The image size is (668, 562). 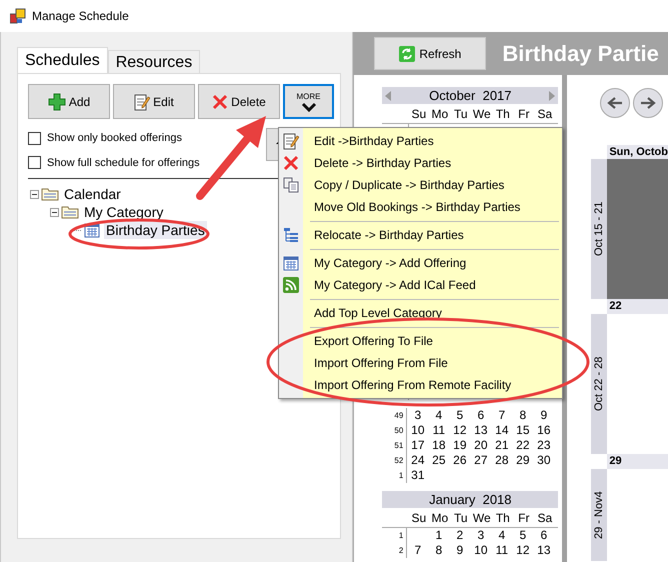 I want to click on calendar-day: 14, so click(x=501, y=430).